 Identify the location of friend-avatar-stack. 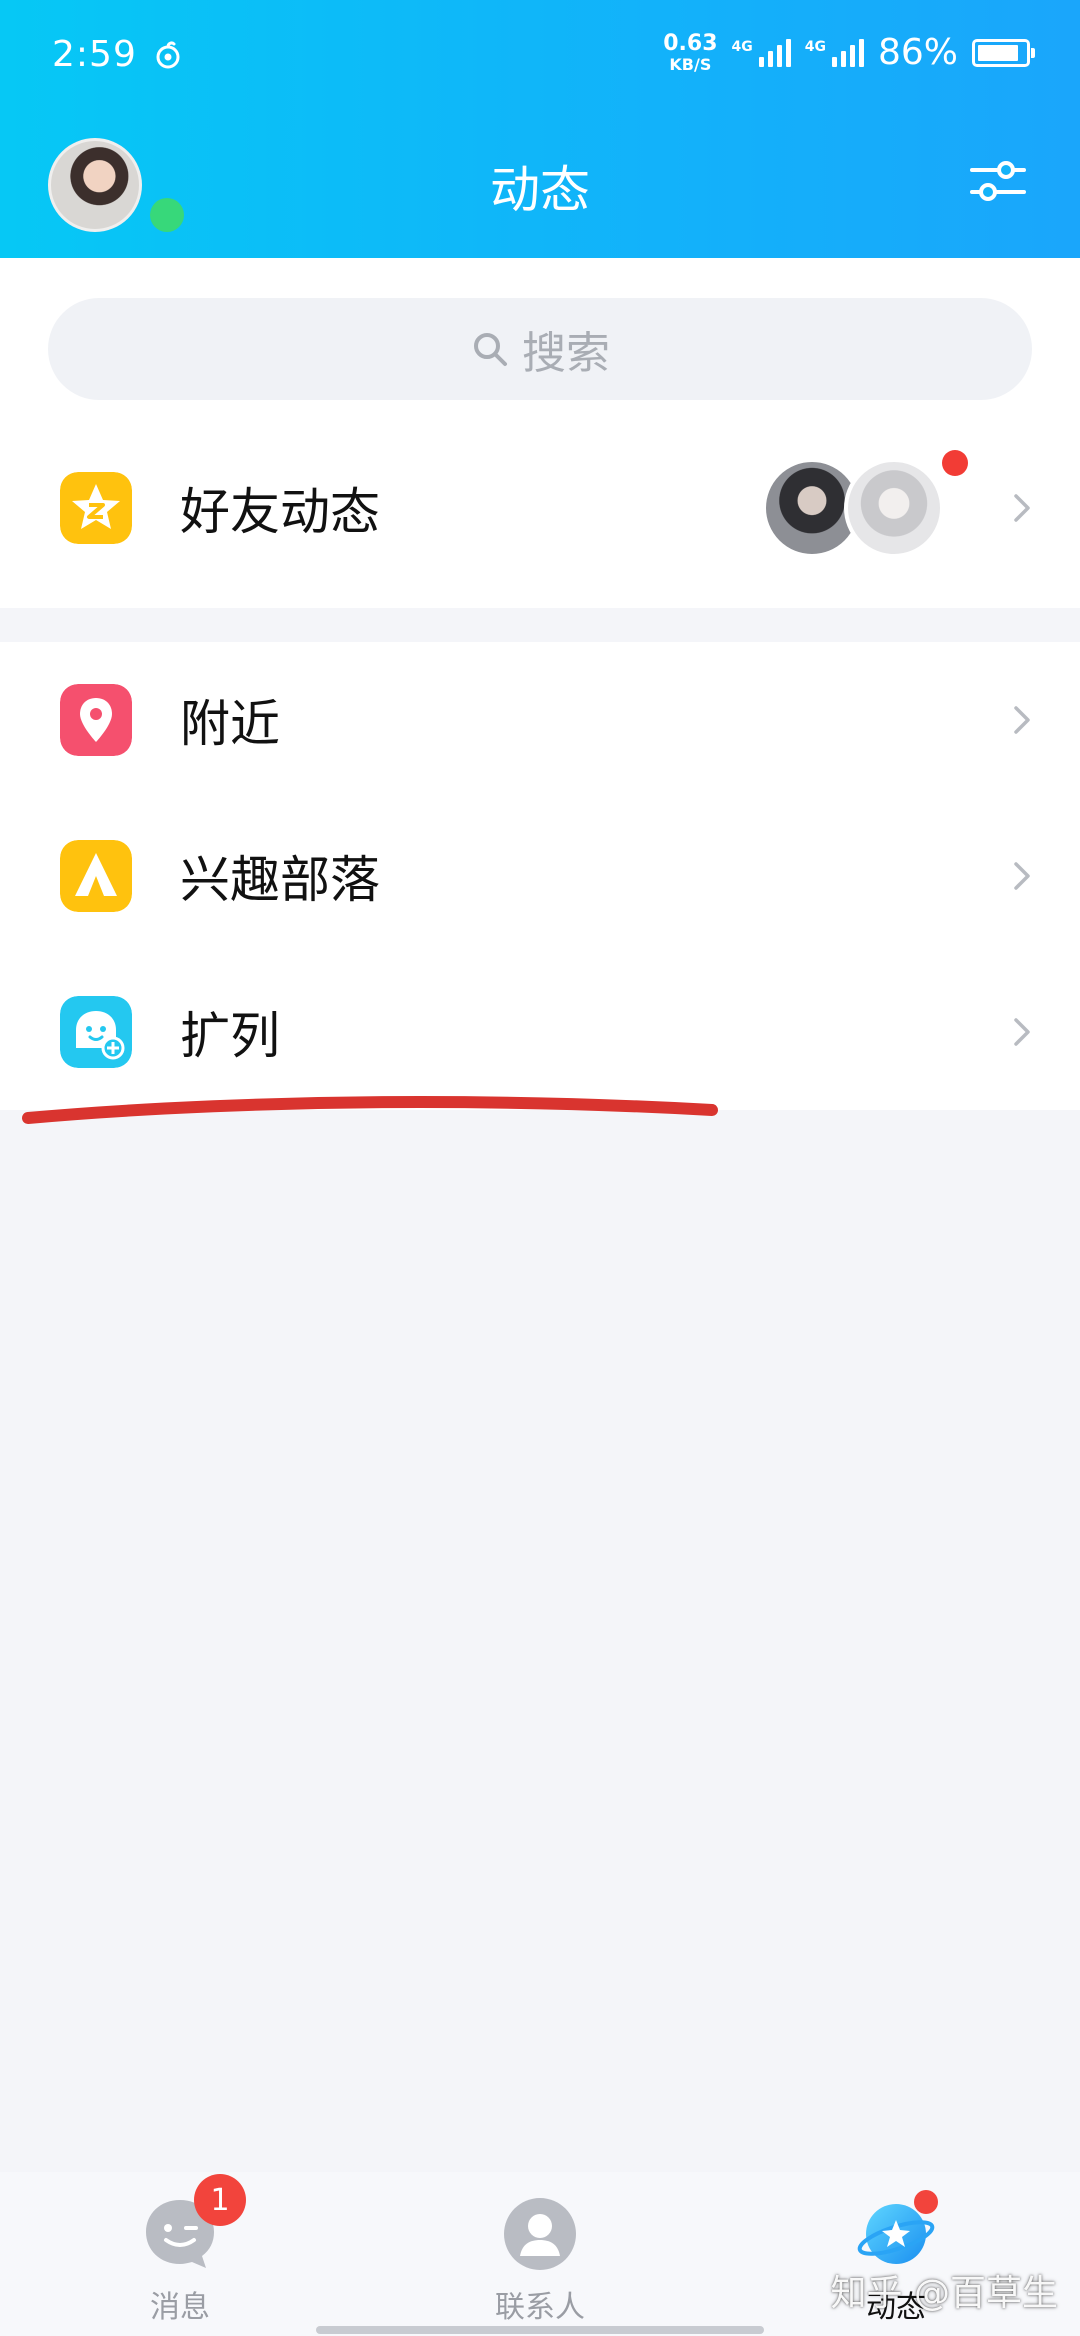
(865, 504).